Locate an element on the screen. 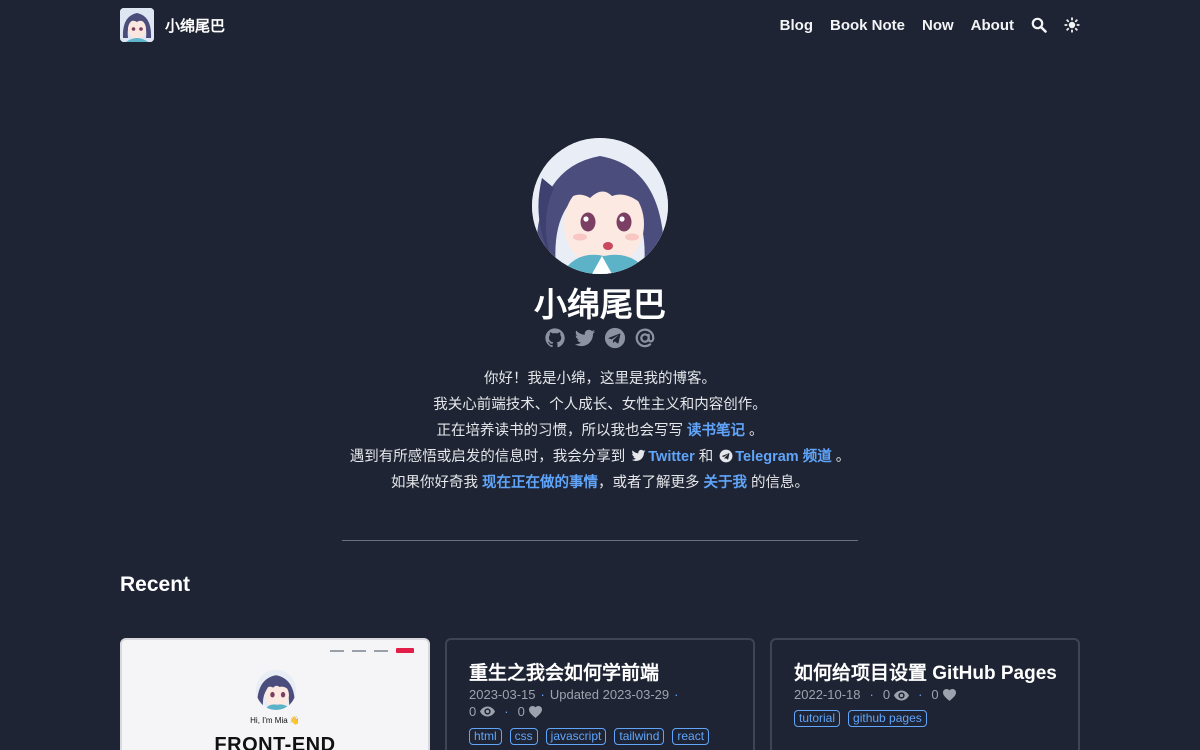 This screenshot has height=750, width=1200. site-avatar is located at coordinates (137, 25).